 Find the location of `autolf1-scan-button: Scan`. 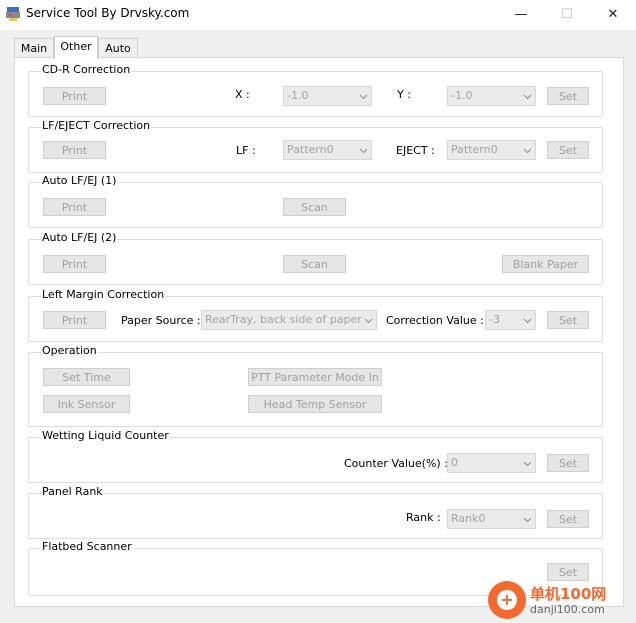

autolf1-scan-button: Scan is located at coordinates (314, 207).